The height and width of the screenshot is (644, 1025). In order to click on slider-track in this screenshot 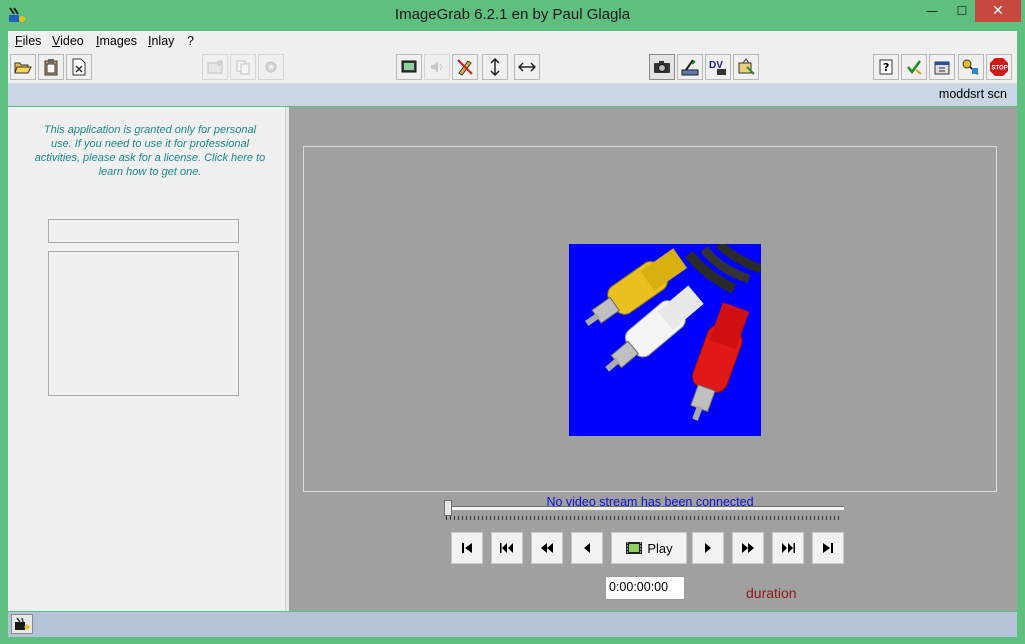, I will do `click(644, 508)`.